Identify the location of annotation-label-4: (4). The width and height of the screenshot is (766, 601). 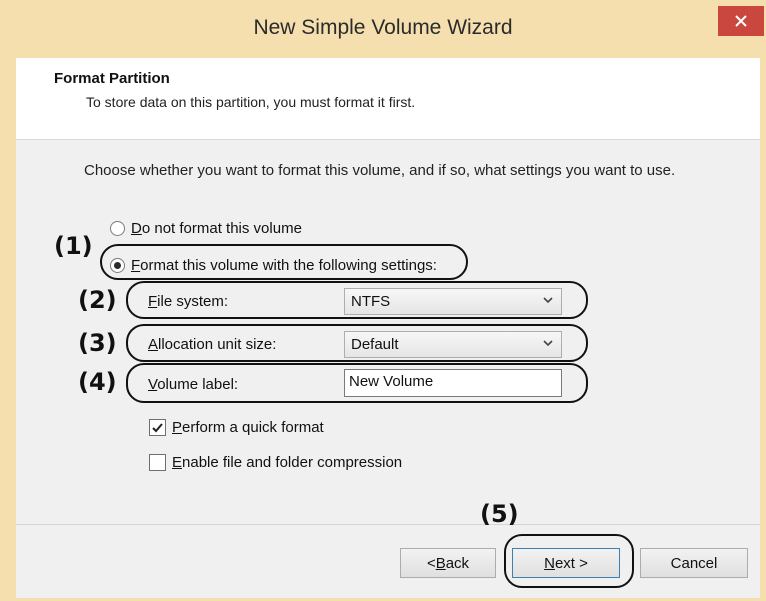
(97, 382).